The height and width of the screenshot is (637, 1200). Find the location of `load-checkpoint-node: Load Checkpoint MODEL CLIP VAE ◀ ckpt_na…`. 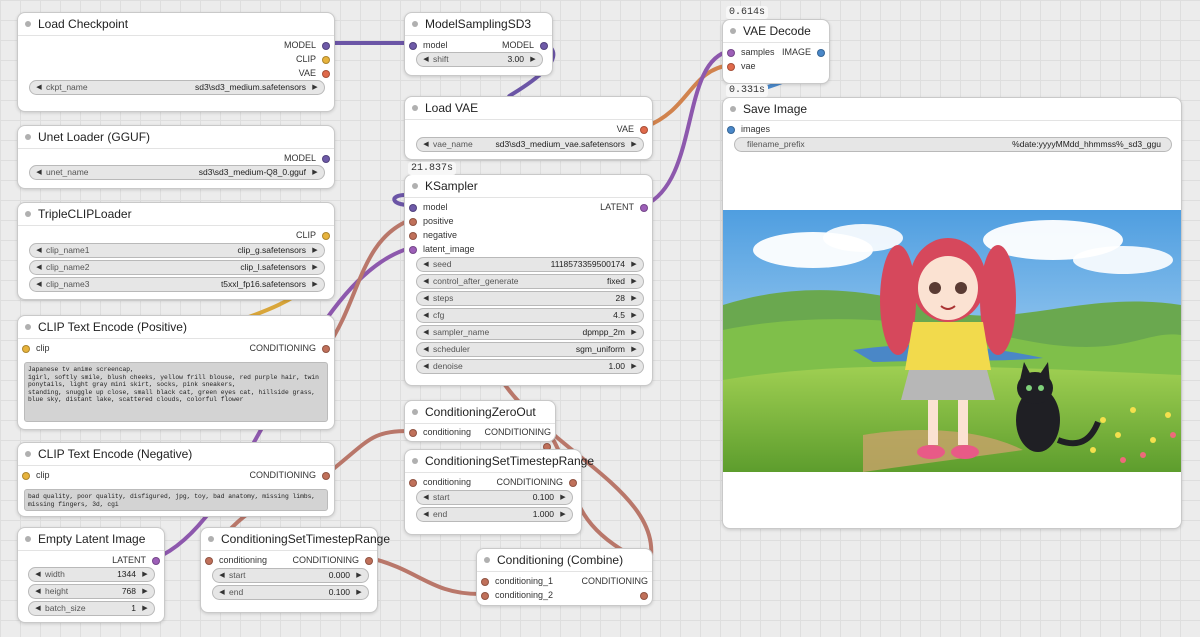

load-checkpoint-node: Load Checkpoint MODEL CLIP VAE ◀ ckpt_na… is located at coordinates (176, 62).